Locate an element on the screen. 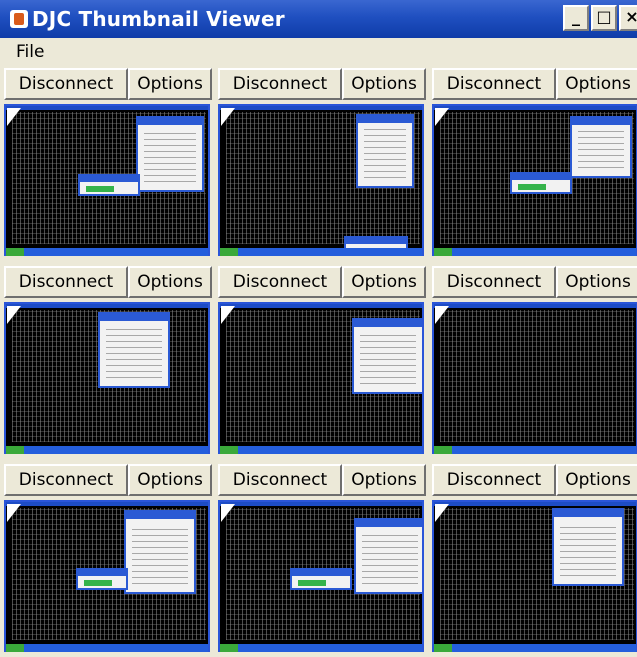 The height and width of the screenshot is (657, 637). java-app-icon is located at coordinates (19, 19).